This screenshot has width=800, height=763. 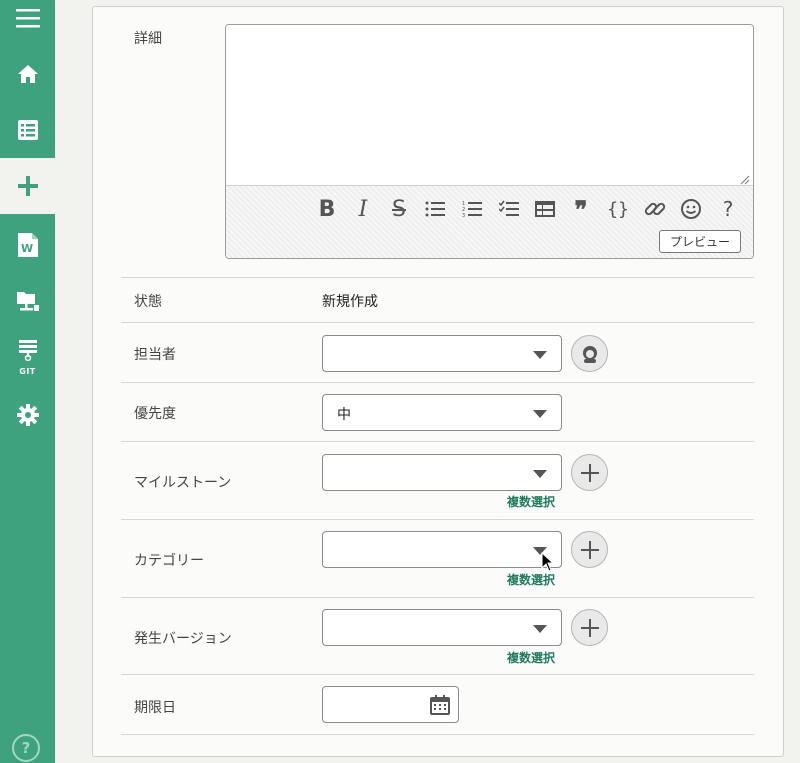 I want to click on sidebar-item-add-issue, so click(x=27, y=186).